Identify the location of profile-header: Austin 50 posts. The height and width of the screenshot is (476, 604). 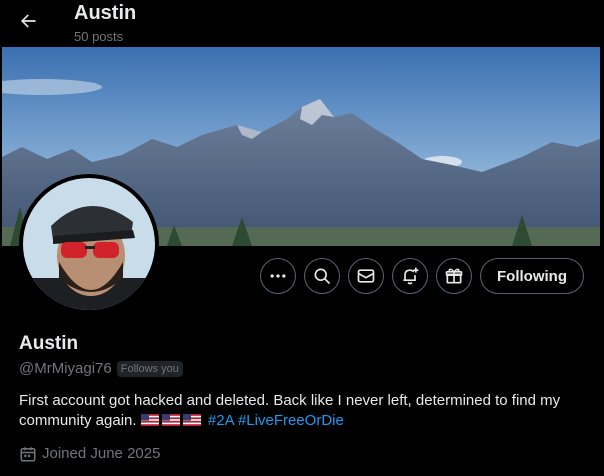
(302, 23).